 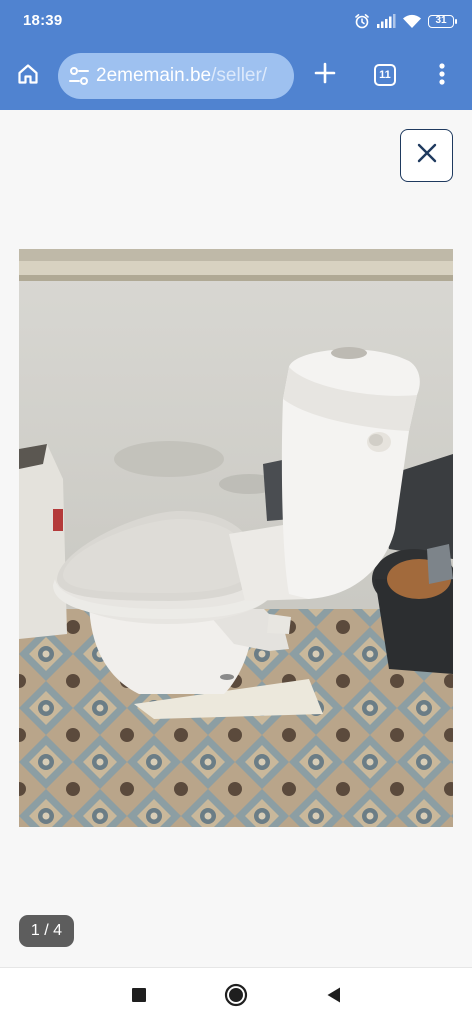 I want to click on system-home-button, so click(x=236, y=997).